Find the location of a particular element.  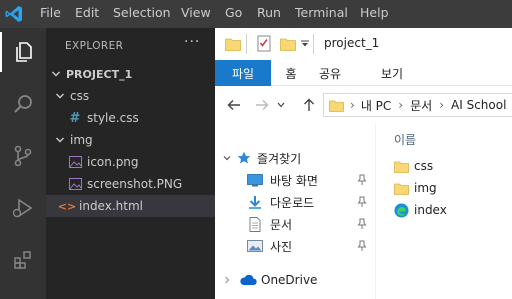

tab-share: 공유 is located at coordinates (330, 73).